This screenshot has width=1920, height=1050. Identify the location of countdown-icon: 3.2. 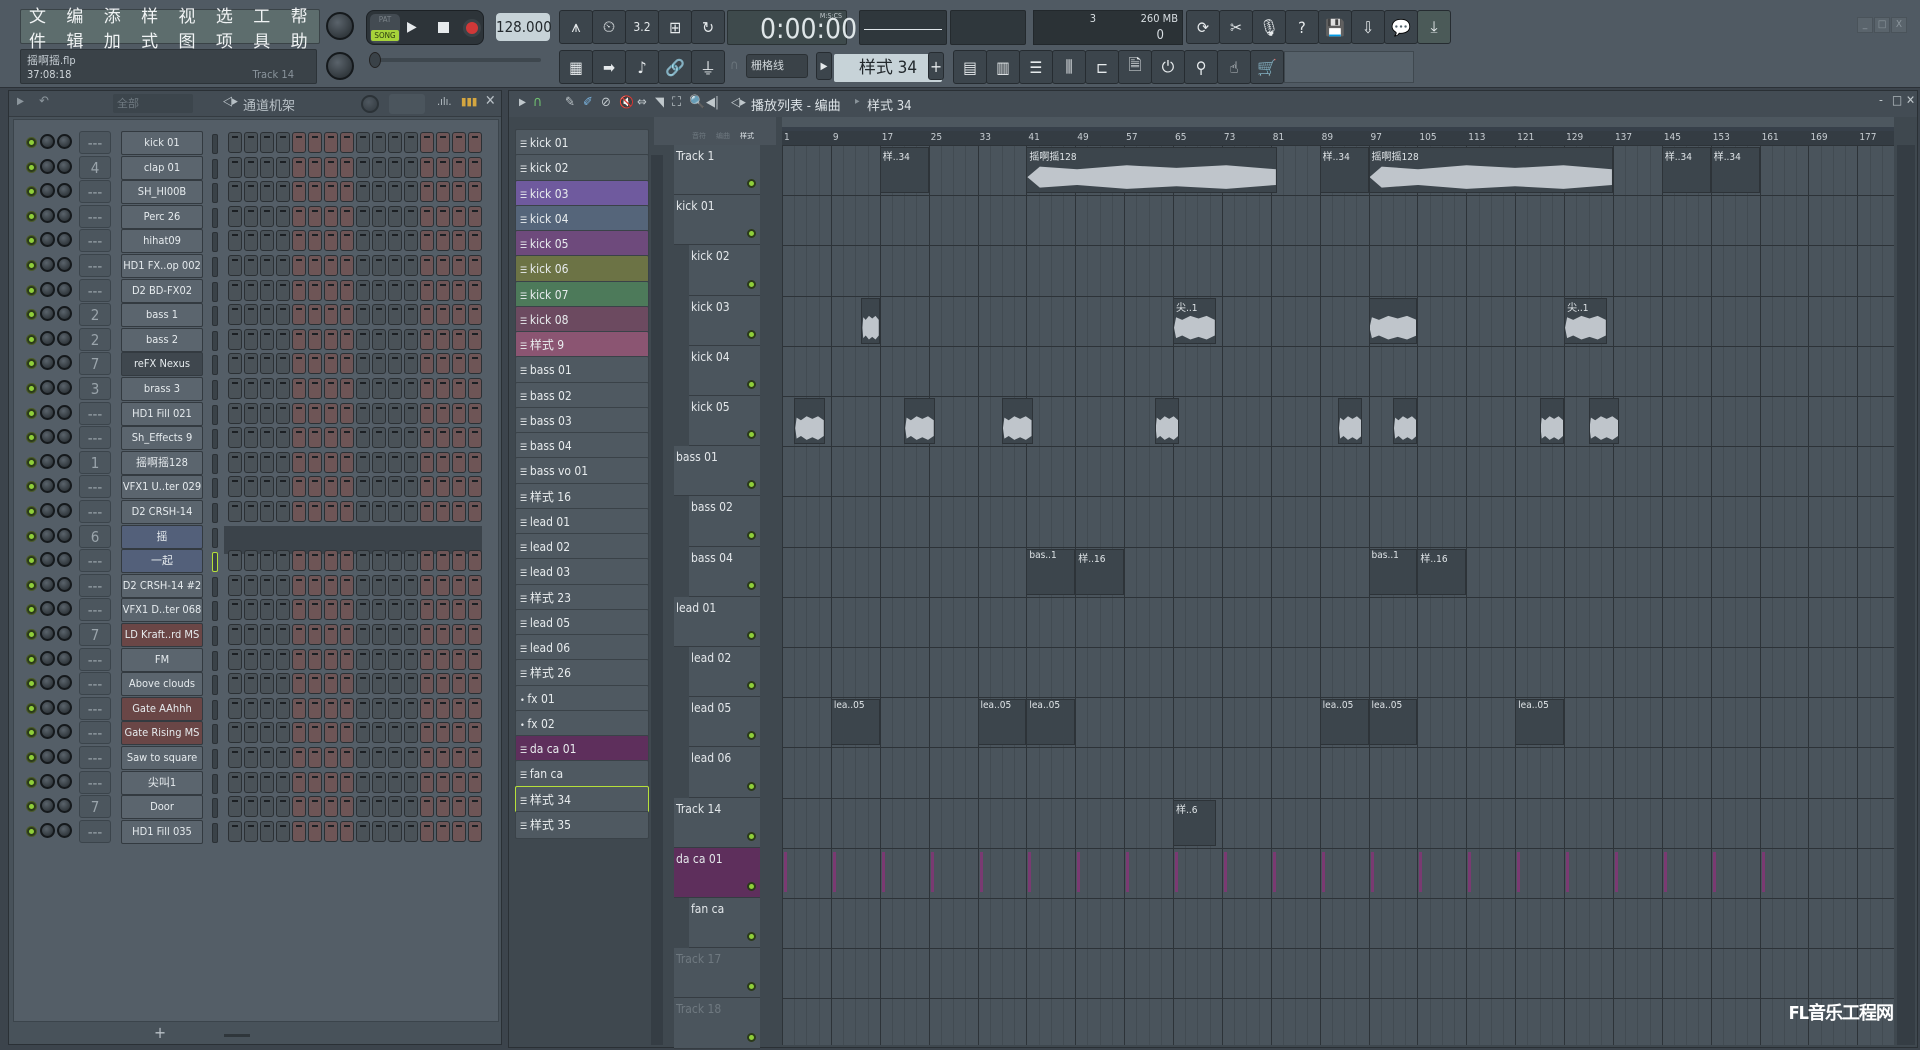
(642, 27).